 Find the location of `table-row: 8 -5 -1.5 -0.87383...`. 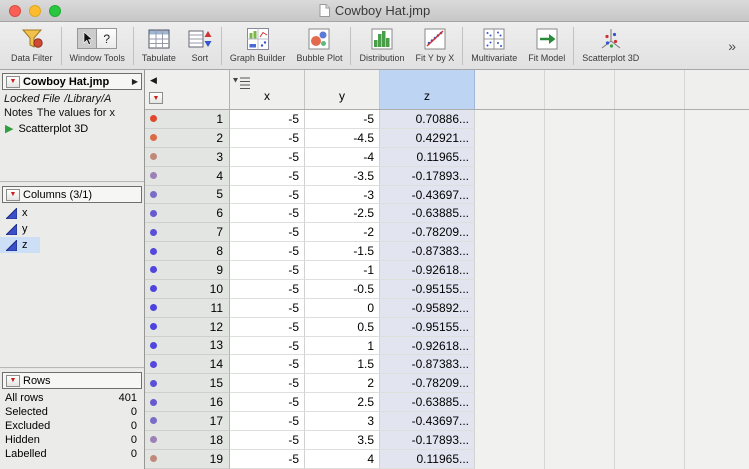

table-row: 8 -5 -1.5 -0.87383... is located at coordinates (447, 251).